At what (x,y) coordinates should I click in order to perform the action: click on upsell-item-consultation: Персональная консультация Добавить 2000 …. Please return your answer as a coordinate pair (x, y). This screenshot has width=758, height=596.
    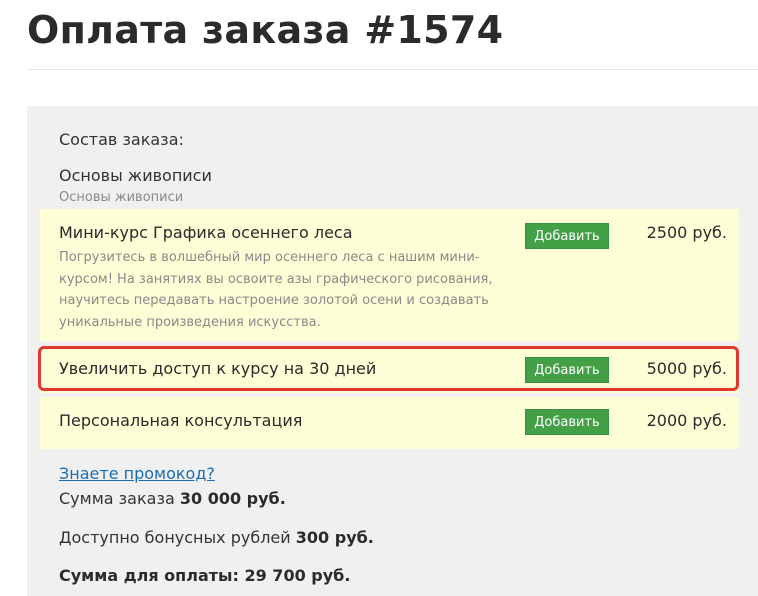
    Looking at the image, I should click on (389, 423).